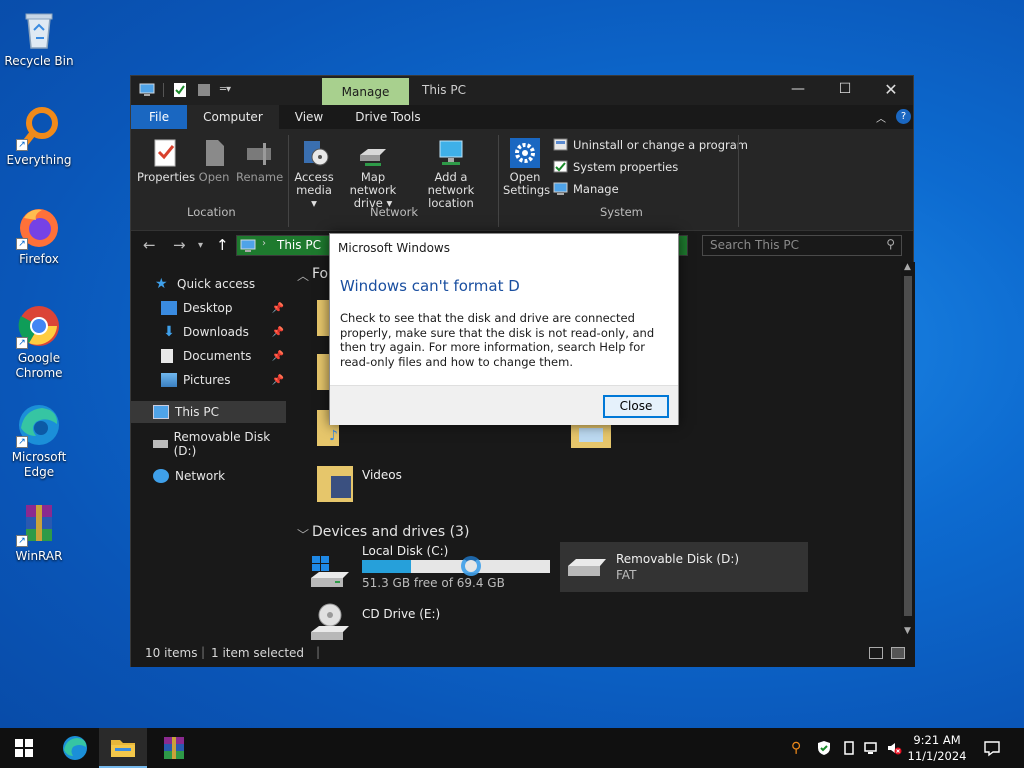 The width and height of the screenshot is (1024, 768). Describe the element at coordinates (387, 117) in the screenshot. I see `tab-drive-tools: Drive Tools` at that location.